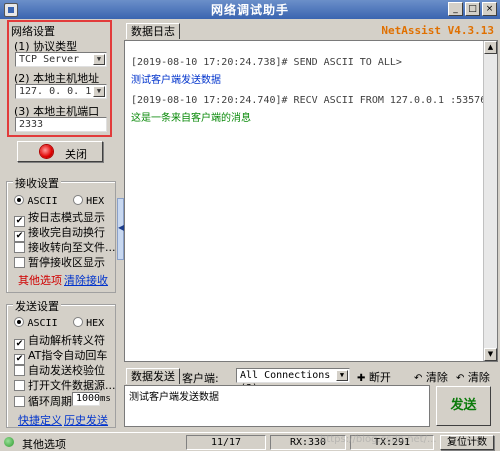 This screenshot has height=451, width=500. I want to click on send-settings-title: 发送设置, so click(37, 306).